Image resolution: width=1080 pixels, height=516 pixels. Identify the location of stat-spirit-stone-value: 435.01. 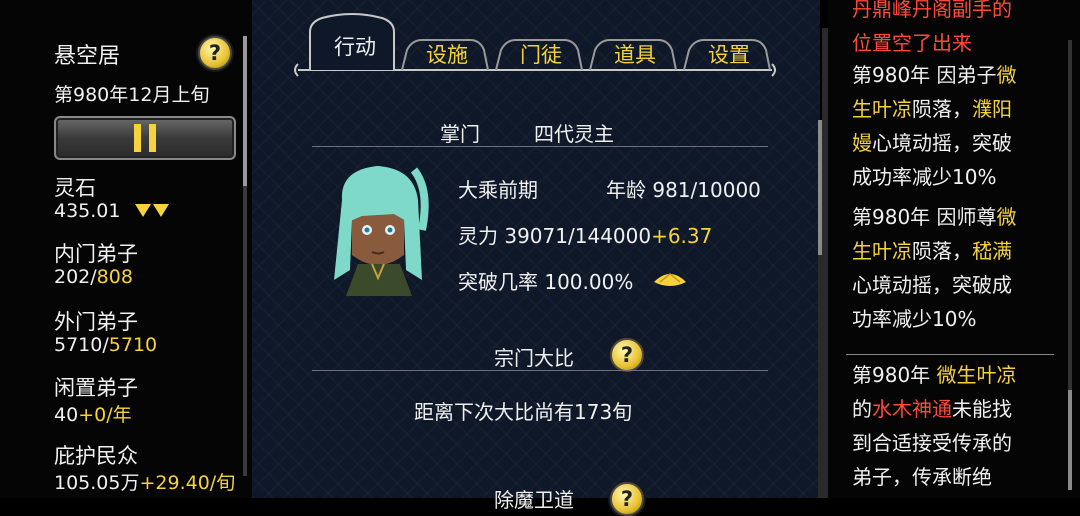
(111, 211).